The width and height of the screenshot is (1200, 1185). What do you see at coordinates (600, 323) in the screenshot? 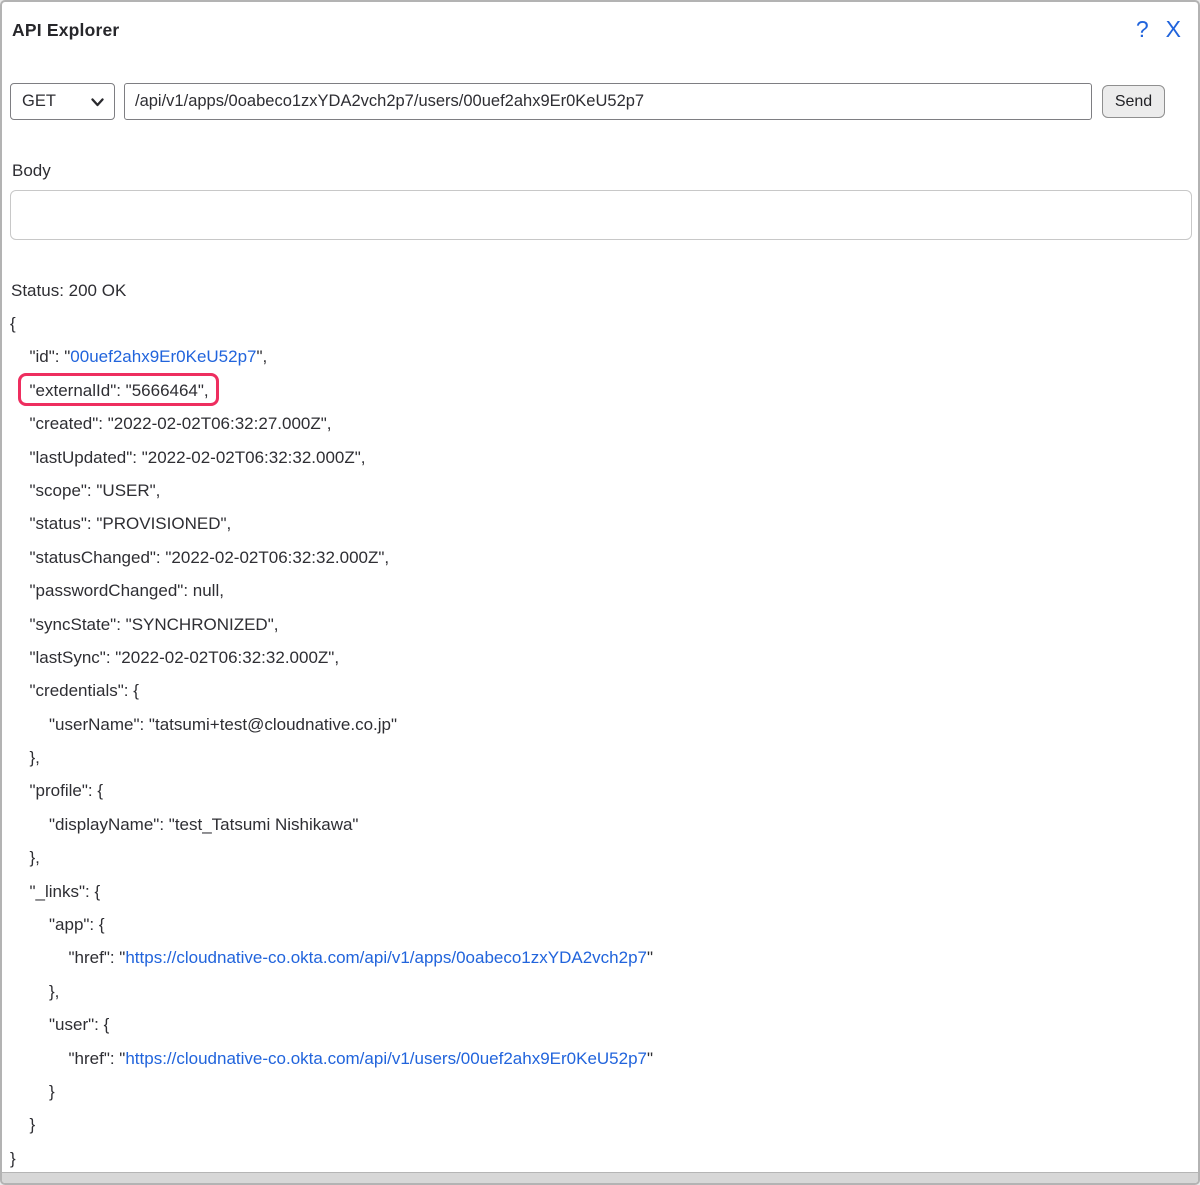
I see `json-line: {` at bounding box center [600, 323].